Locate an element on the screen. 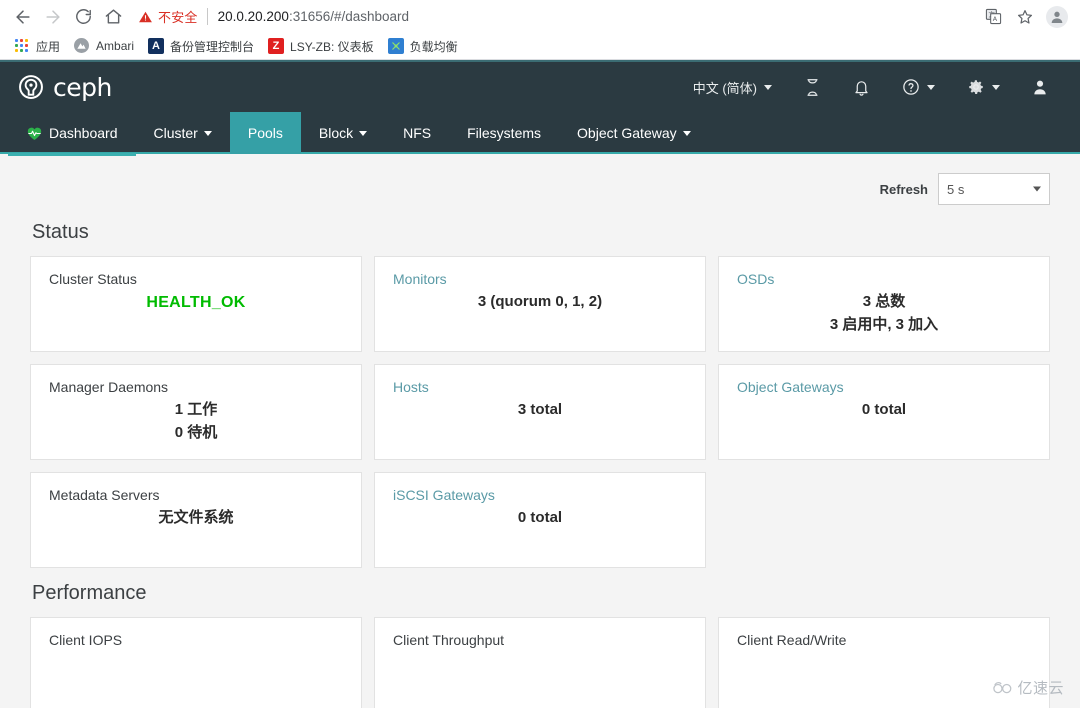 Image resolution: width=1080 pixels, height=708 pixels. refresh-interval-value: 5 s is located at coordinates (956, 189).